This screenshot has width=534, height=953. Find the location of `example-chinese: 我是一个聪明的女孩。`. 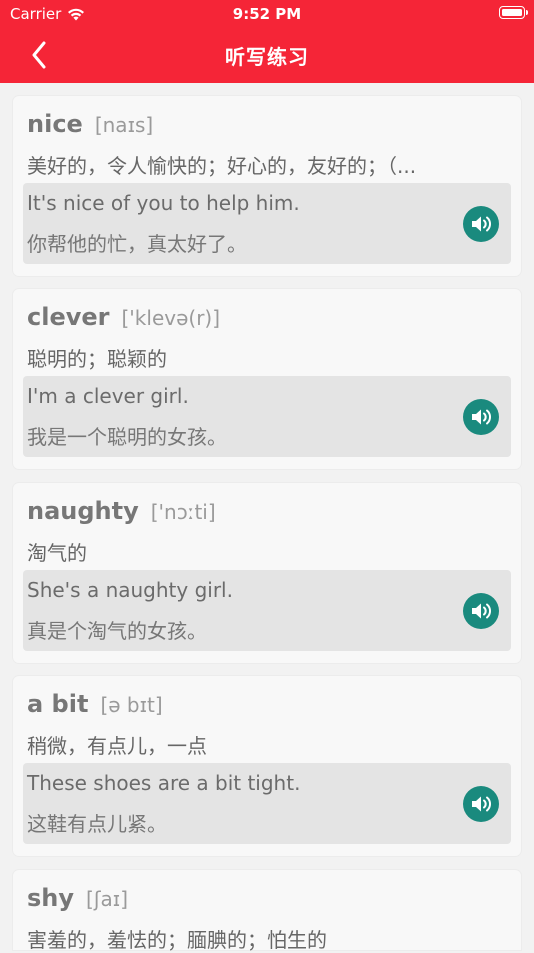

example-chinese: 我是一个聪明的女孩。 is located at coordinates (127, 437).